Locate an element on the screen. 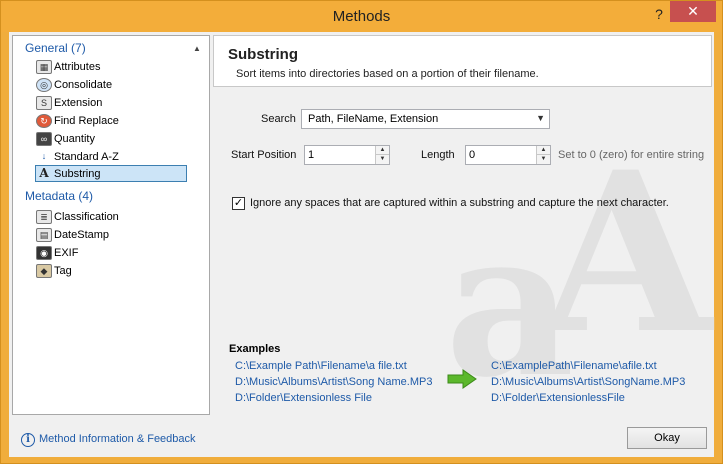 Image resolution: width=723 pixels, height=464 pixels. search-label: Search is located at coordinates (278, 119).